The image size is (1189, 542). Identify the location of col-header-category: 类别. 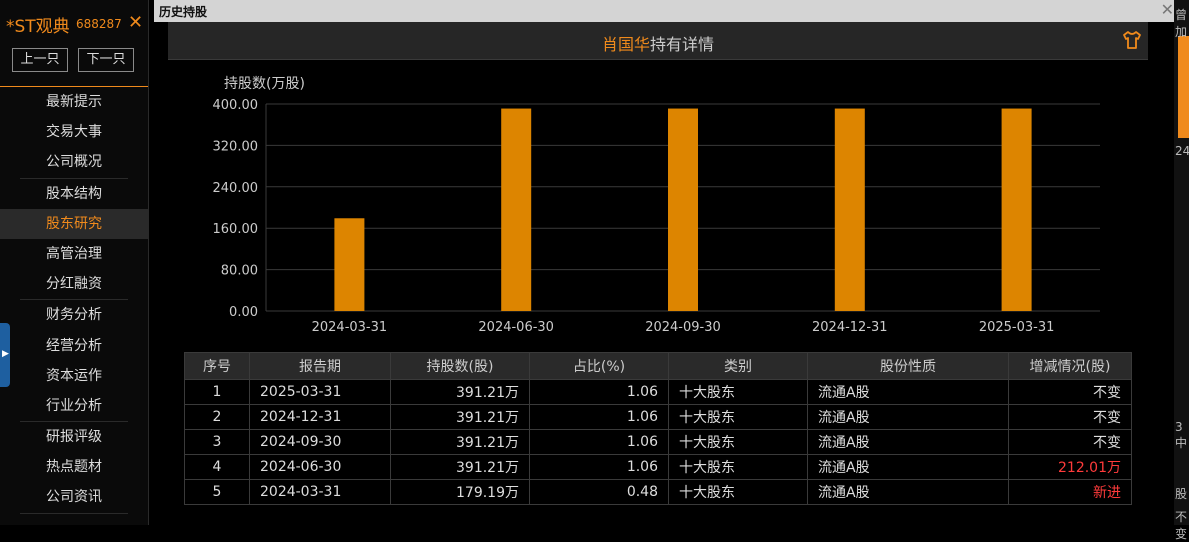
(738, 366).